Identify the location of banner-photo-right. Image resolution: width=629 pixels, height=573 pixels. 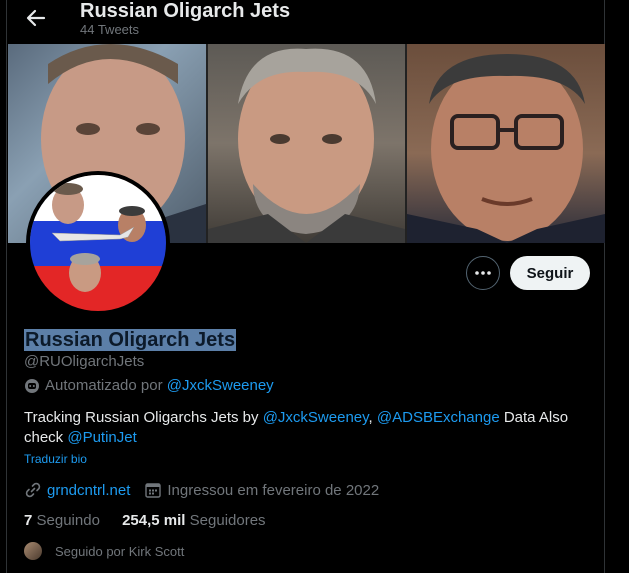
(506, 143).